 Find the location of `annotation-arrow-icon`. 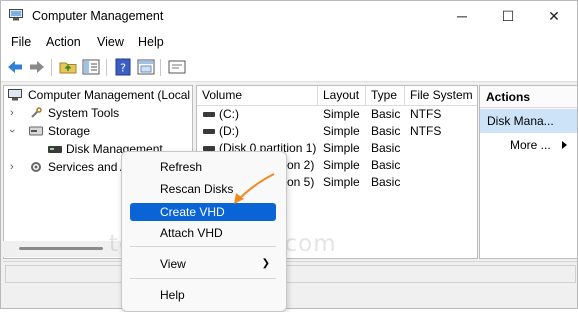

annotation-arrow-icon is located at coordinates (254, 188).